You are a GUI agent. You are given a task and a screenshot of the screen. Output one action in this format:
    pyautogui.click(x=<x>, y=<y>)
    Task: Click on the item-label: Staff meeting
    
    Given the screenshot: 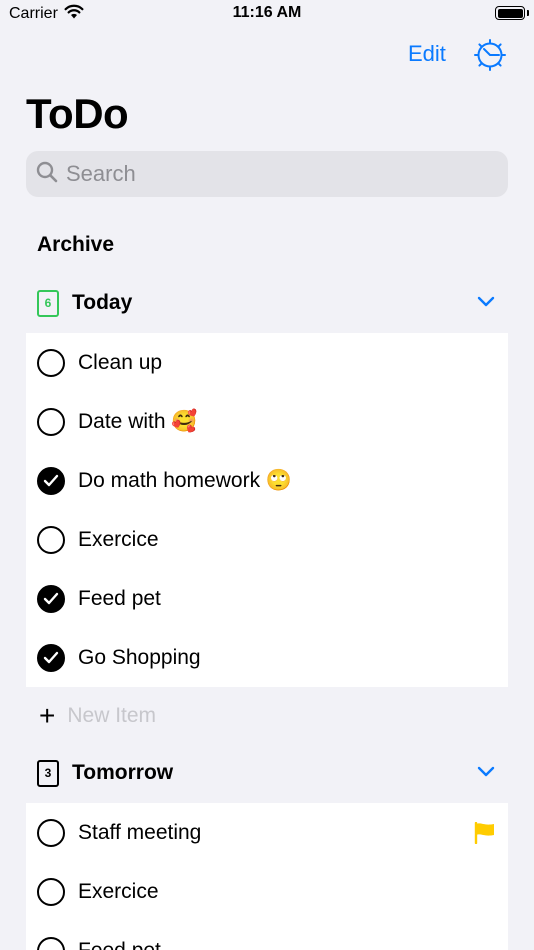 What is the action you would take?
    pyautogui.click(x=140, y=832)
    